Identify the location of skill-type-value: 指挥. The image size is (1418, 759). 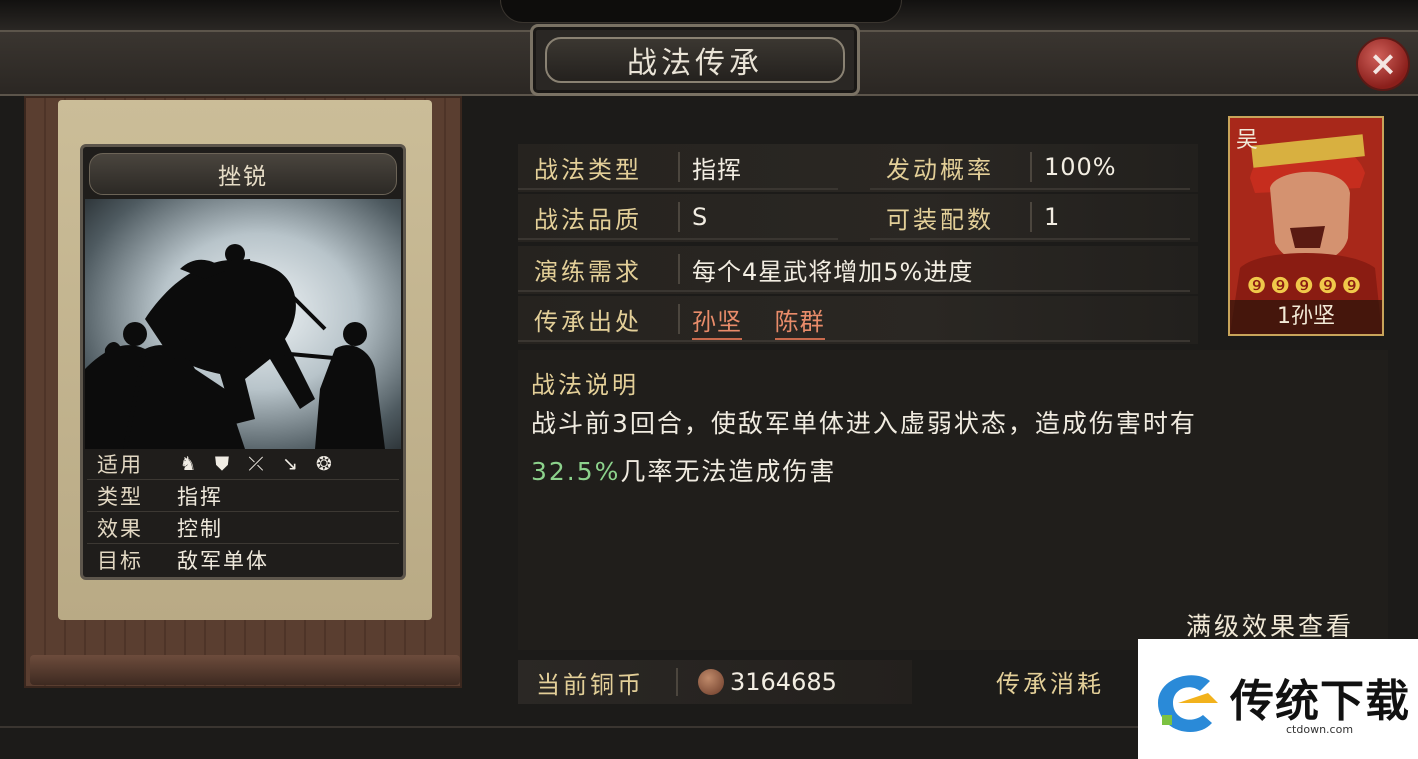
(717, 169).